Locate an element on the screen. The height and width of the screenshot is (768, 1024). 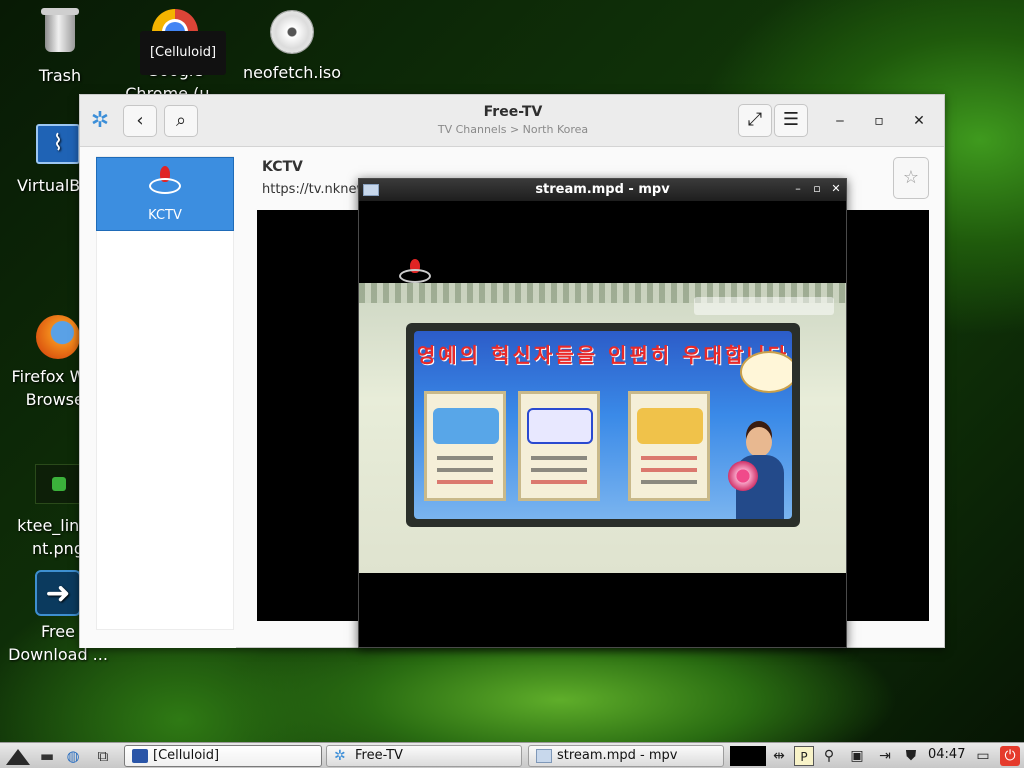
start-menu-button is located at coordinates (18, 756).